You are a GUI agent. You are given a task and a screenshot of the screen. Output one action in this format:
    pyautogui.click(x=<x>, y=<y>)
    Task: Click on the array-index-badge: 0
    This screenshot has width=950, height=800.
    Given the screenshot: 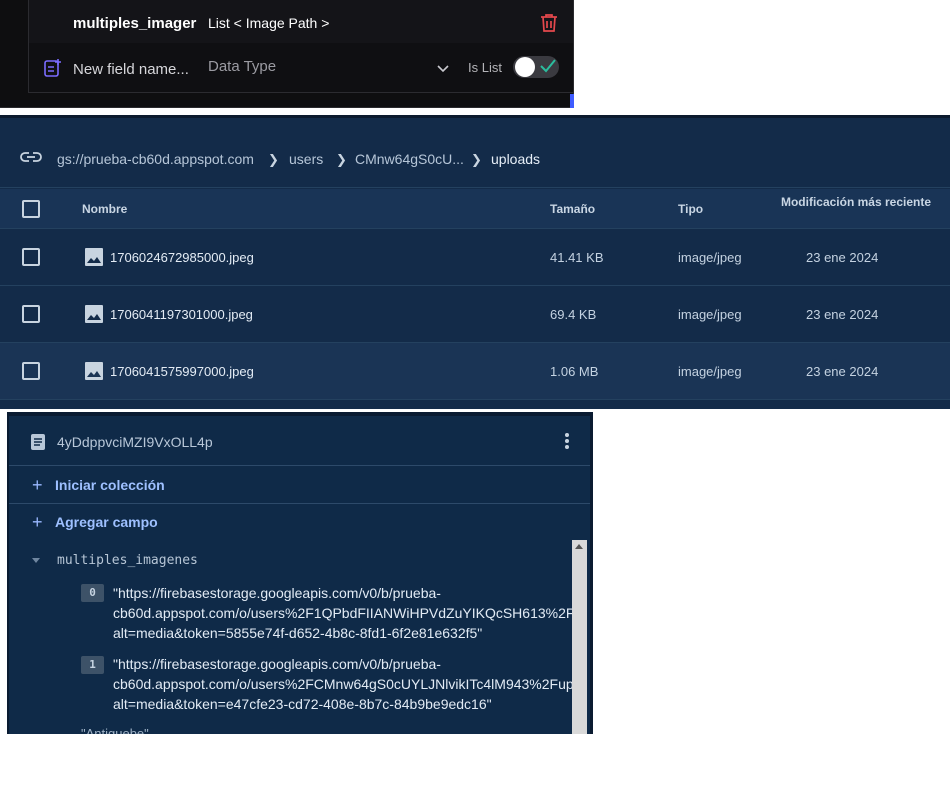 What is the action you would take?
    pyautogui.click(x=92, y=593)
    